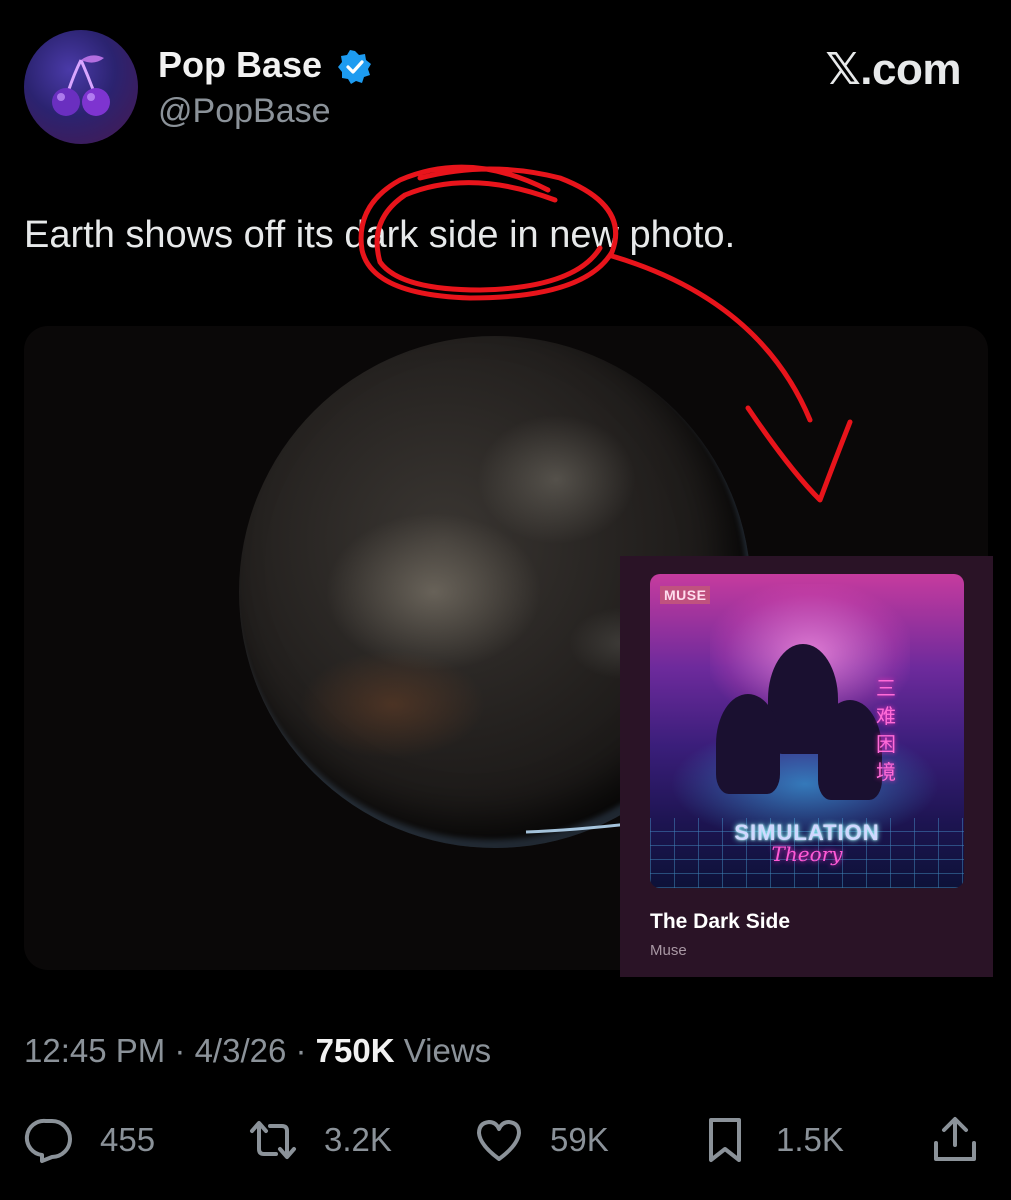 The height and width of the screenshot is (1200, 1011). I want to click on tweet-time: 12:45 PM, so click(94, 1050).